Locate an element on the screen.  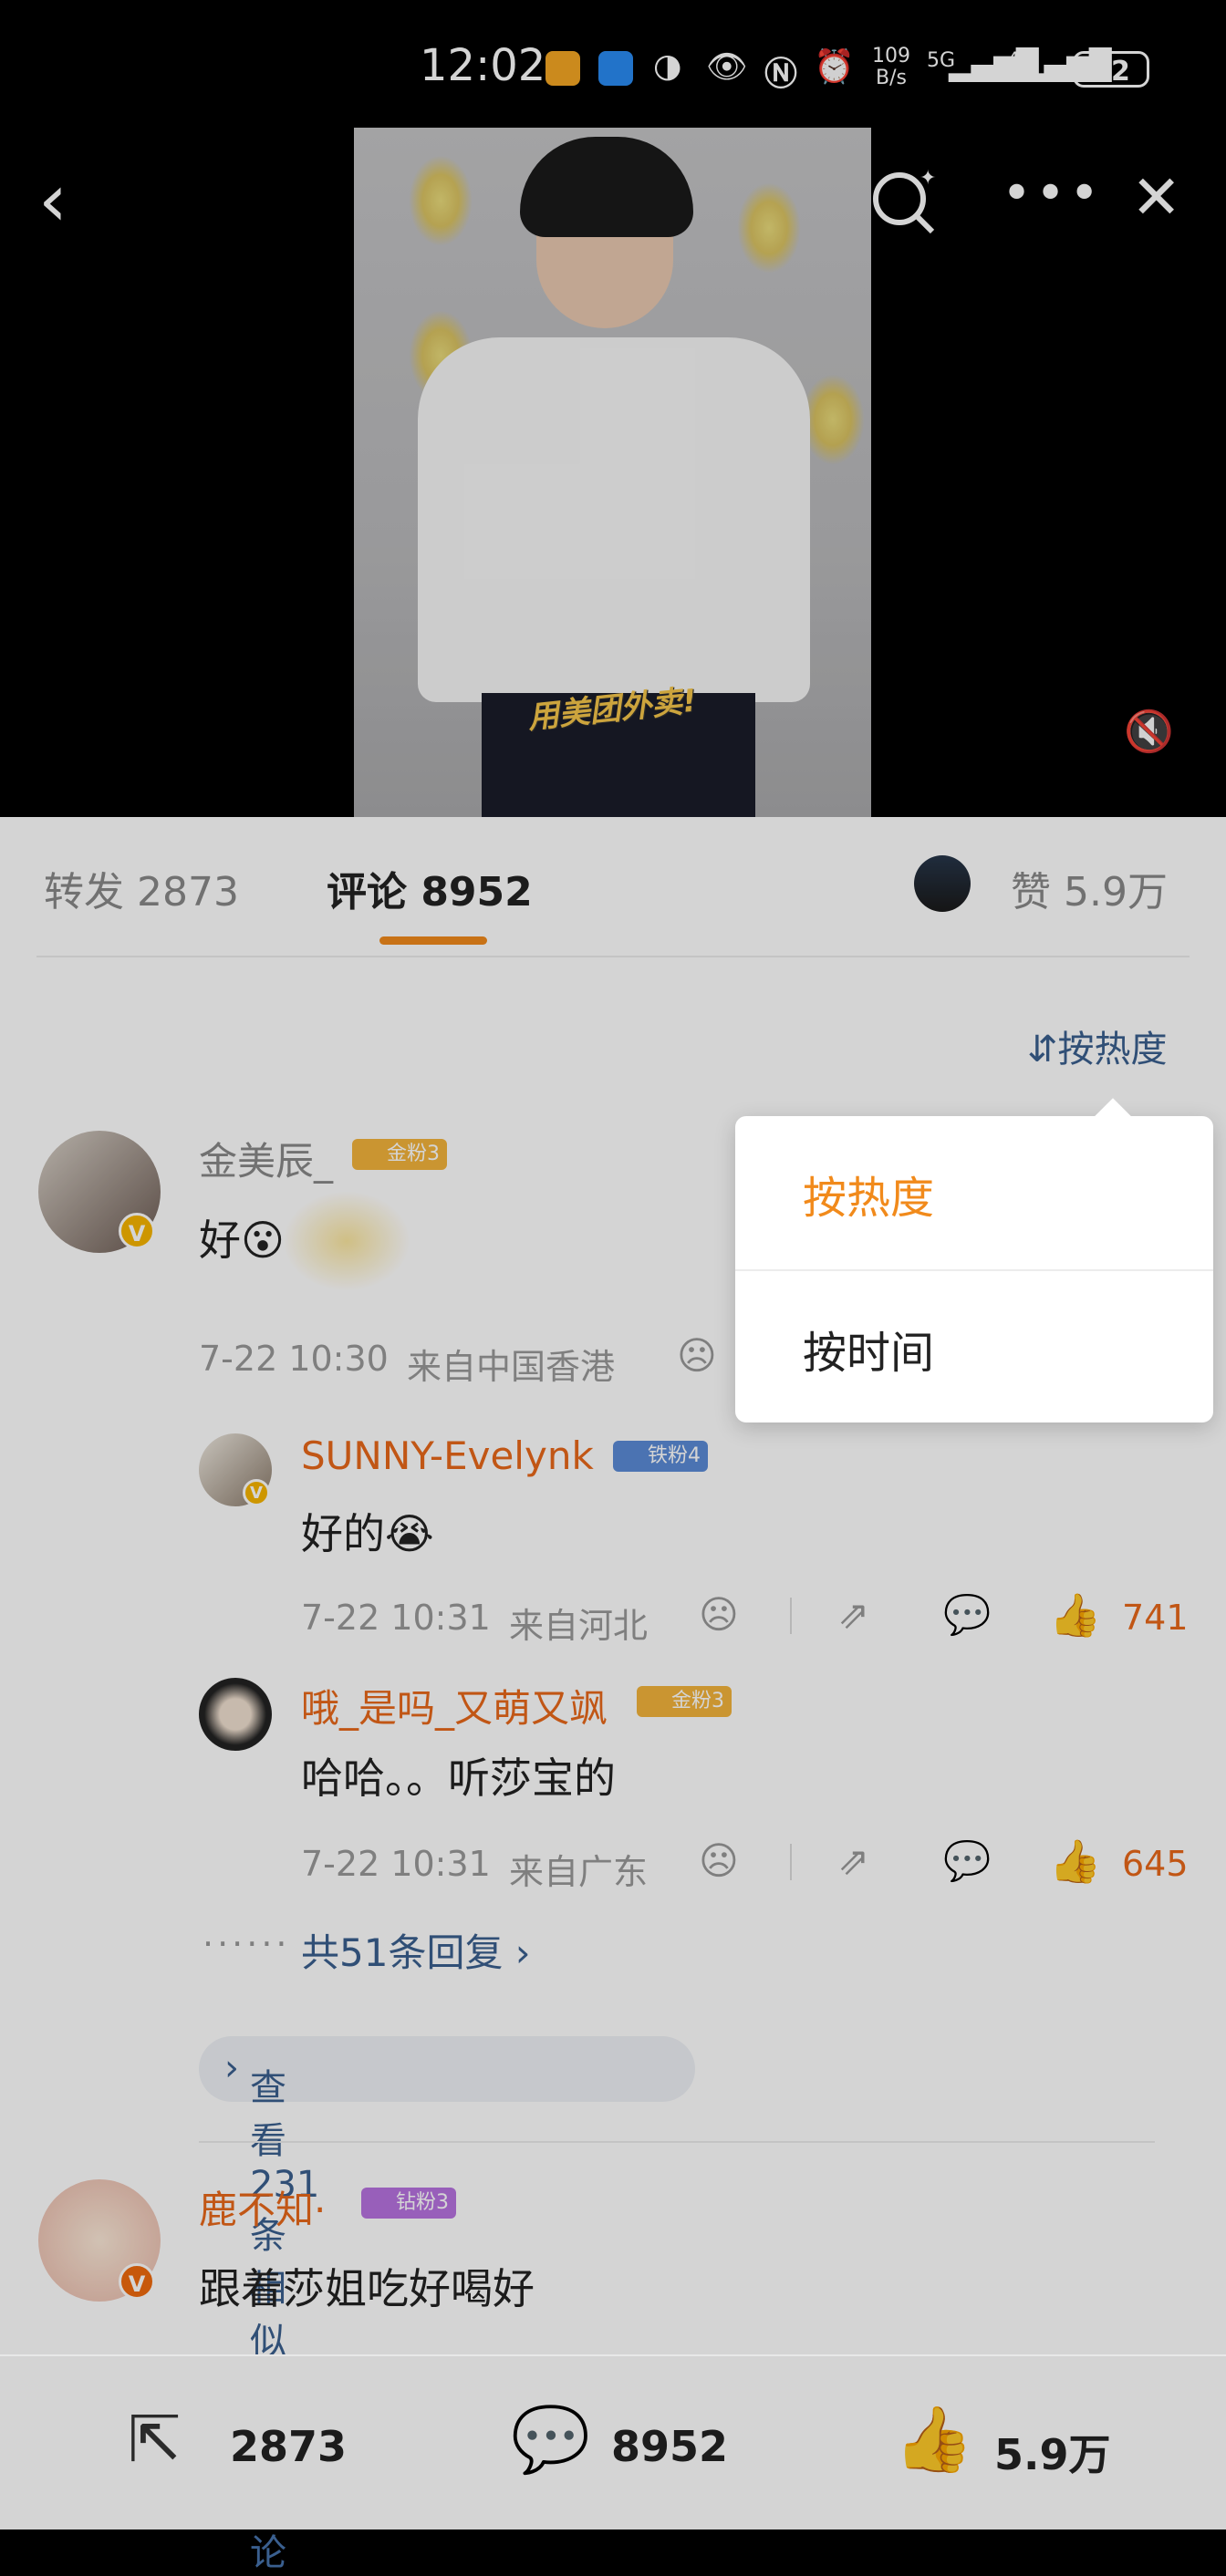
like-count: 741 is located at coordinates (1155, 1618).